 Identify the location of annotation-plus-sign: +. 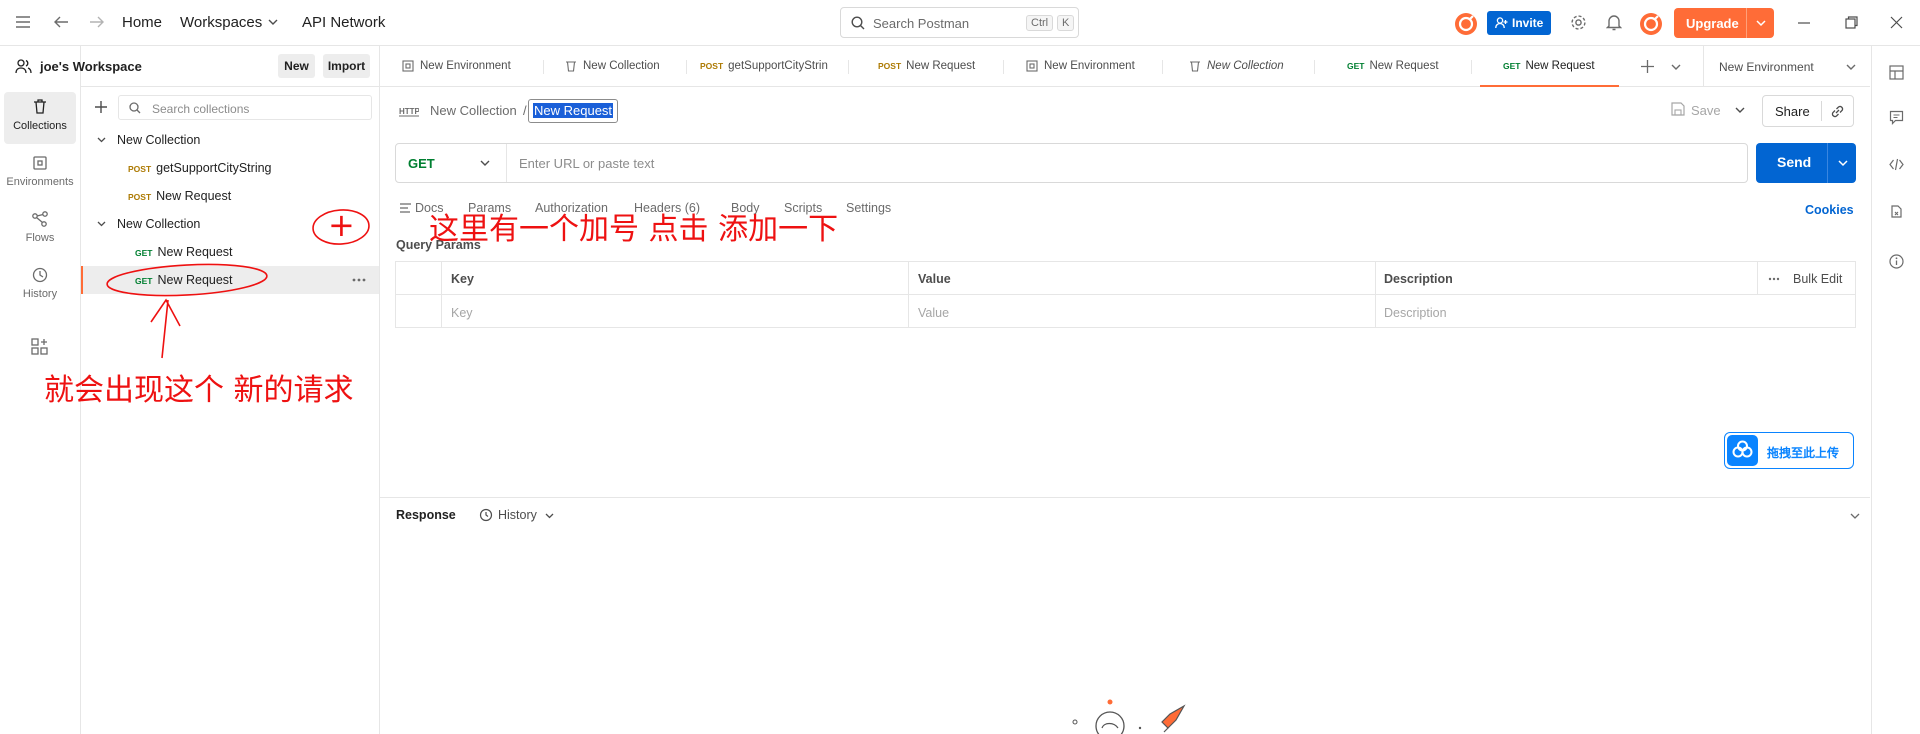
(341, 225).